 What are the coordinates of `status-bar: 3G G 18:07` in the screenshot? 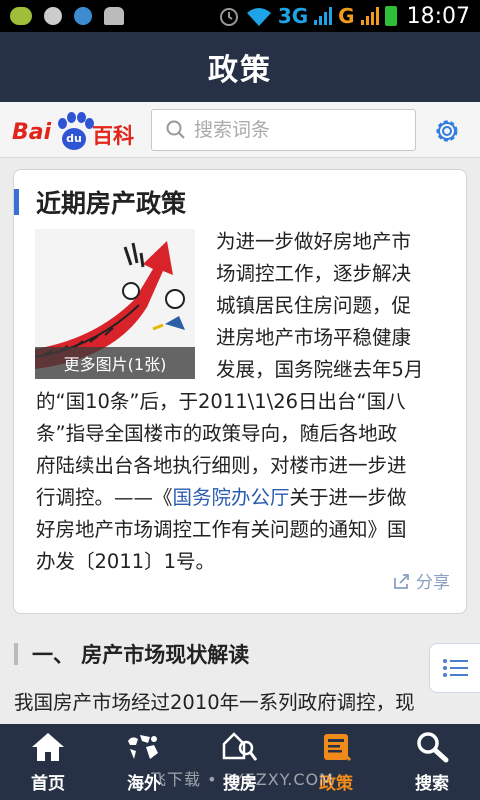 It's located at (240, 16).